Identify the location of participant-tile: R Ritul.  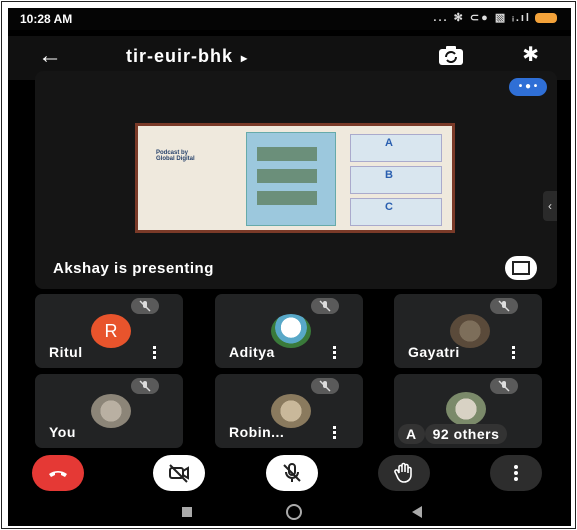
(109, 331).